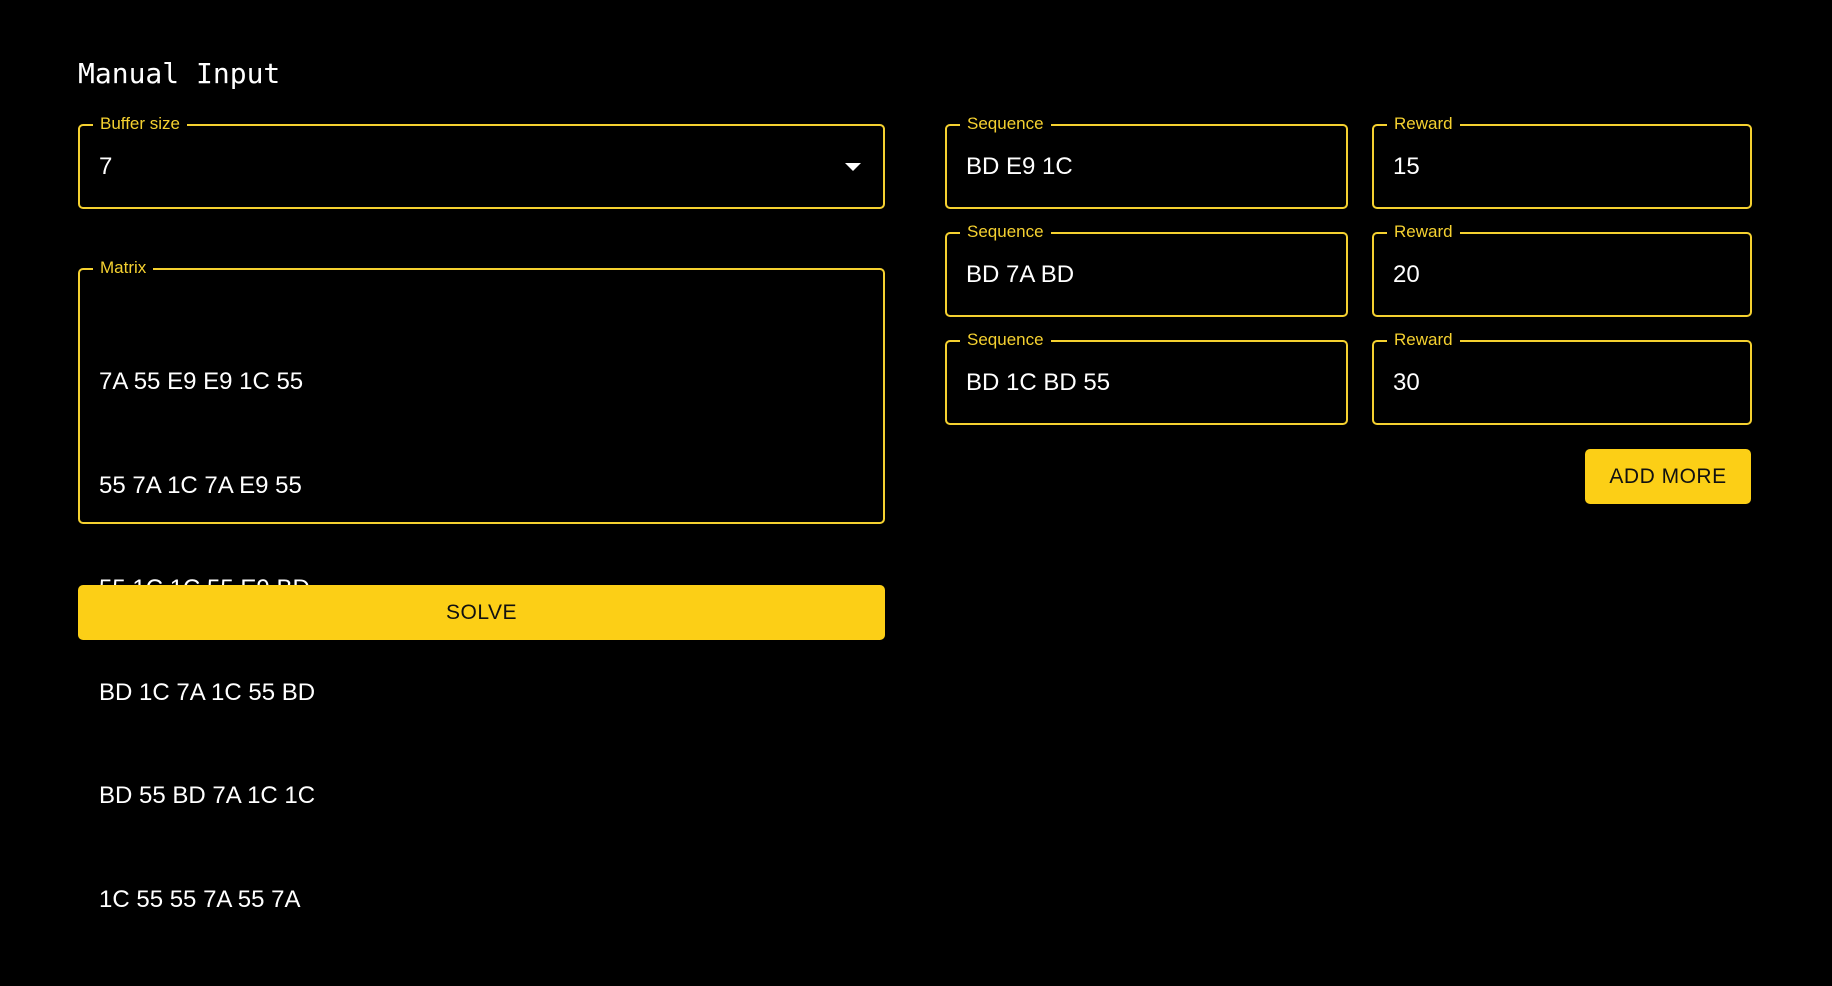 This screenshot has width=1832, height=986. What do you see at coordinates (207, 692) in the screenshot?
I see `matrix-row: BD 1C 7A 1C 55 BD` at bounding box center [207, 692].